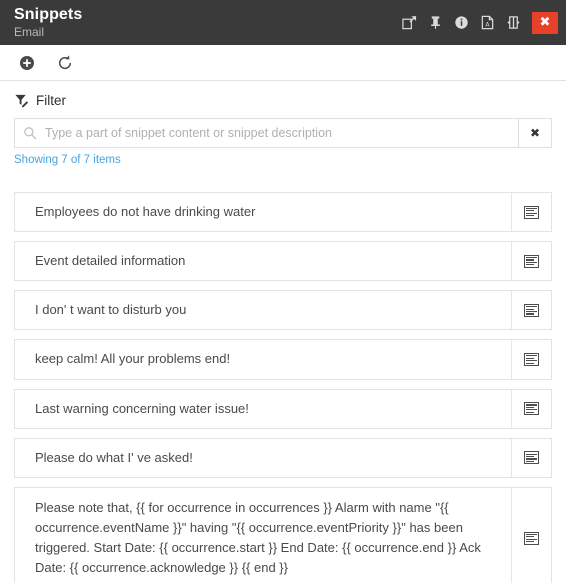 The image size is (566, 583). I want to click on filter-header: Filter, so click(283, 100).